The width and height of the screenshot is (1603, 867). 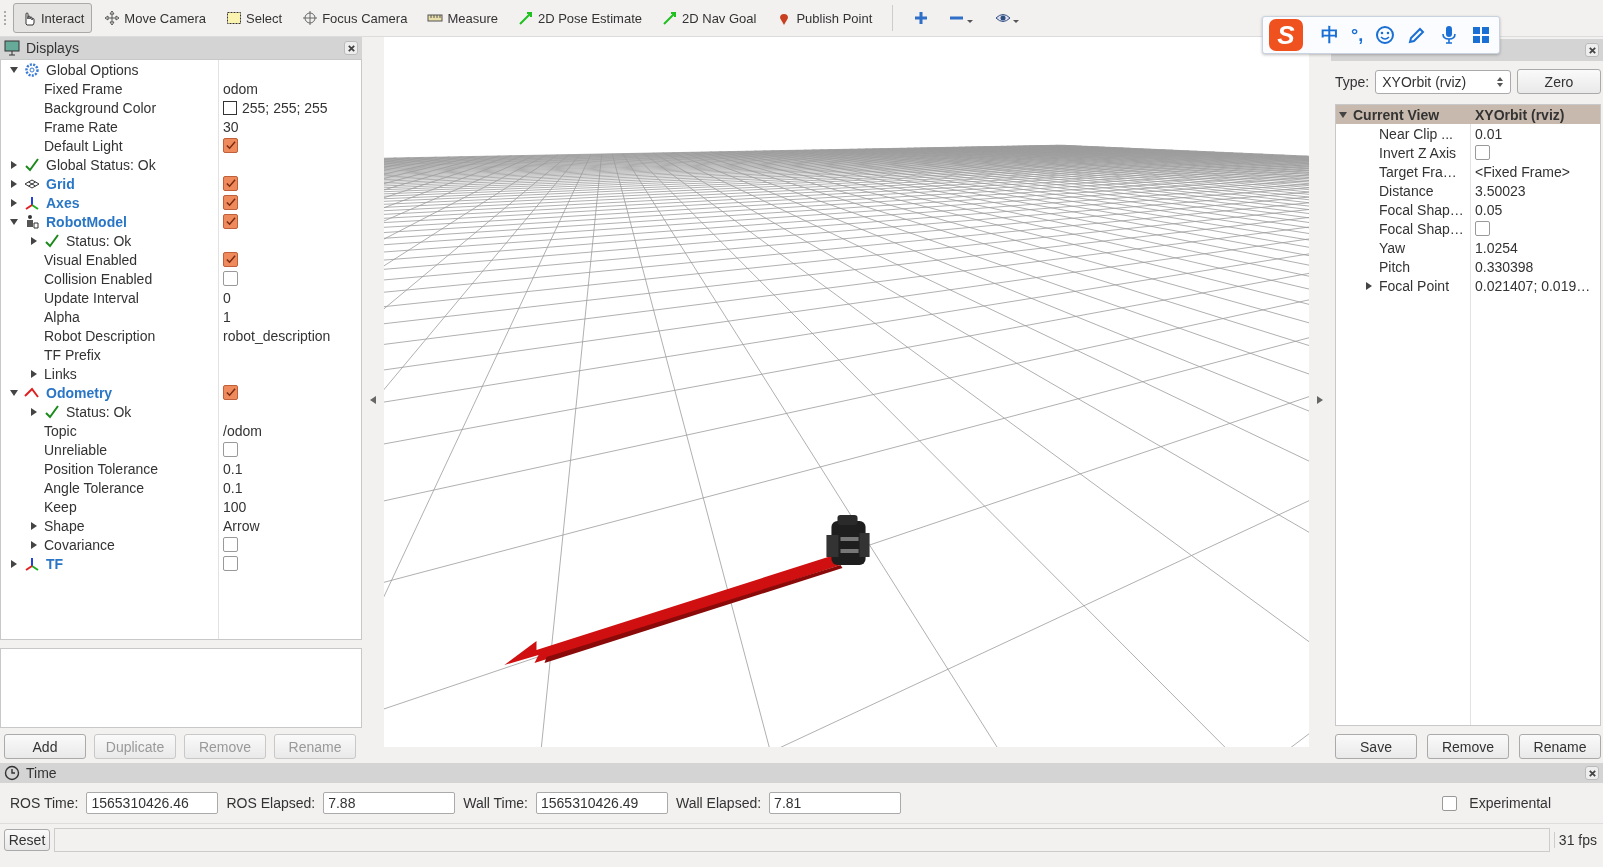 What do you see at coordinates (835, 803) in the screenshot?
I see `time-field: 7.81` at bounding box center [835, 803].